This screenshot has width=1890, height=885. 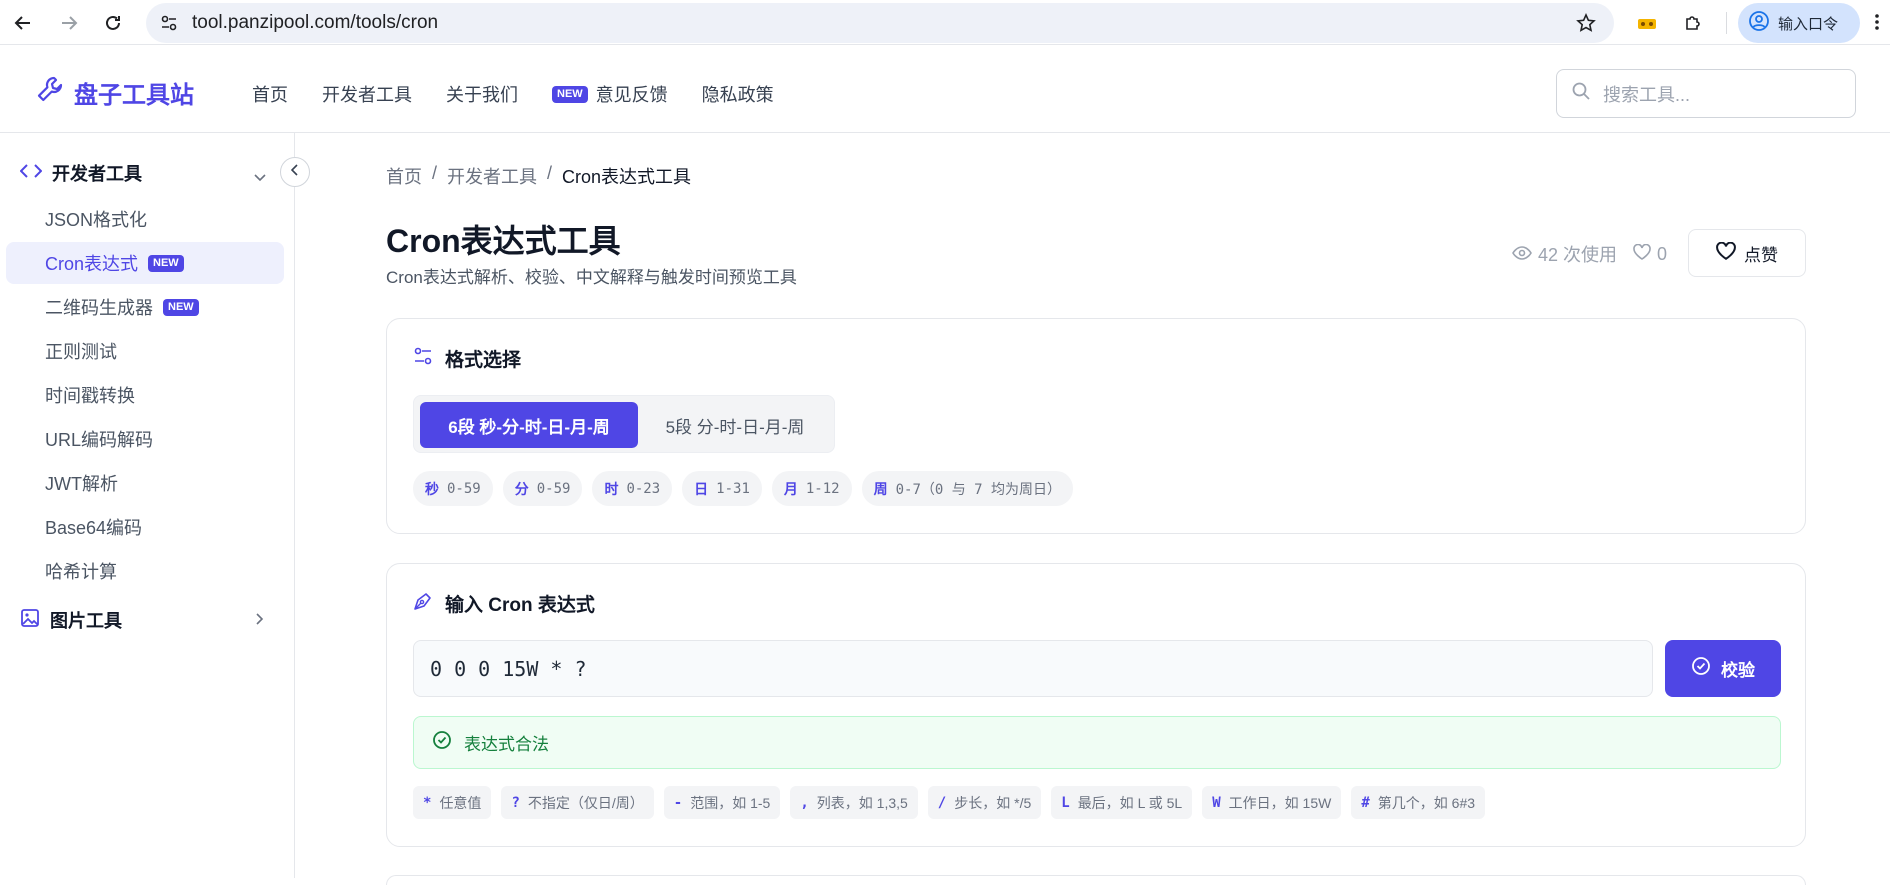 I want to click on main-nav: 首页 开发者工具 关于我们 NEW 意见反馈 隐私政策, so click(x=513, y=94).